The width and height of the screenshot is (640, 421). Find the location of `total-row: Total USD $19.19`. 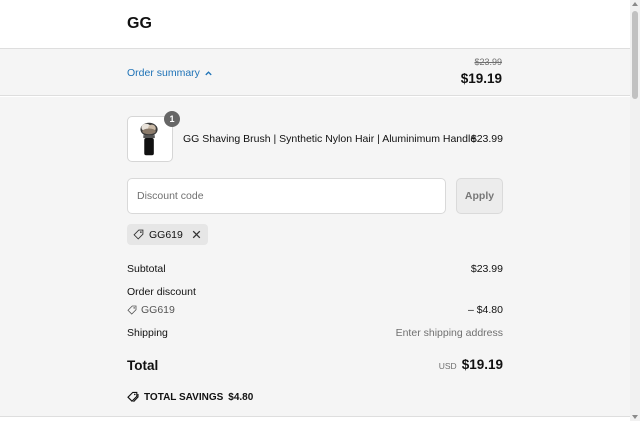

total-row: Total USD $19.19 is located at coordinates (315, 367).